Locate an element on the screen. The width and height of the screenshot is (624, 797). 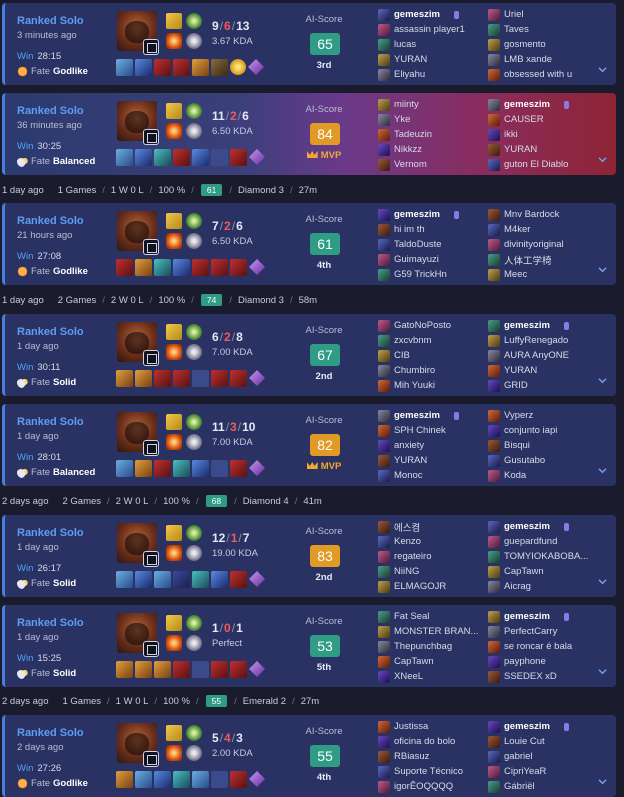
player-name: Suporte Técnico is located at coordinates (428, 771).